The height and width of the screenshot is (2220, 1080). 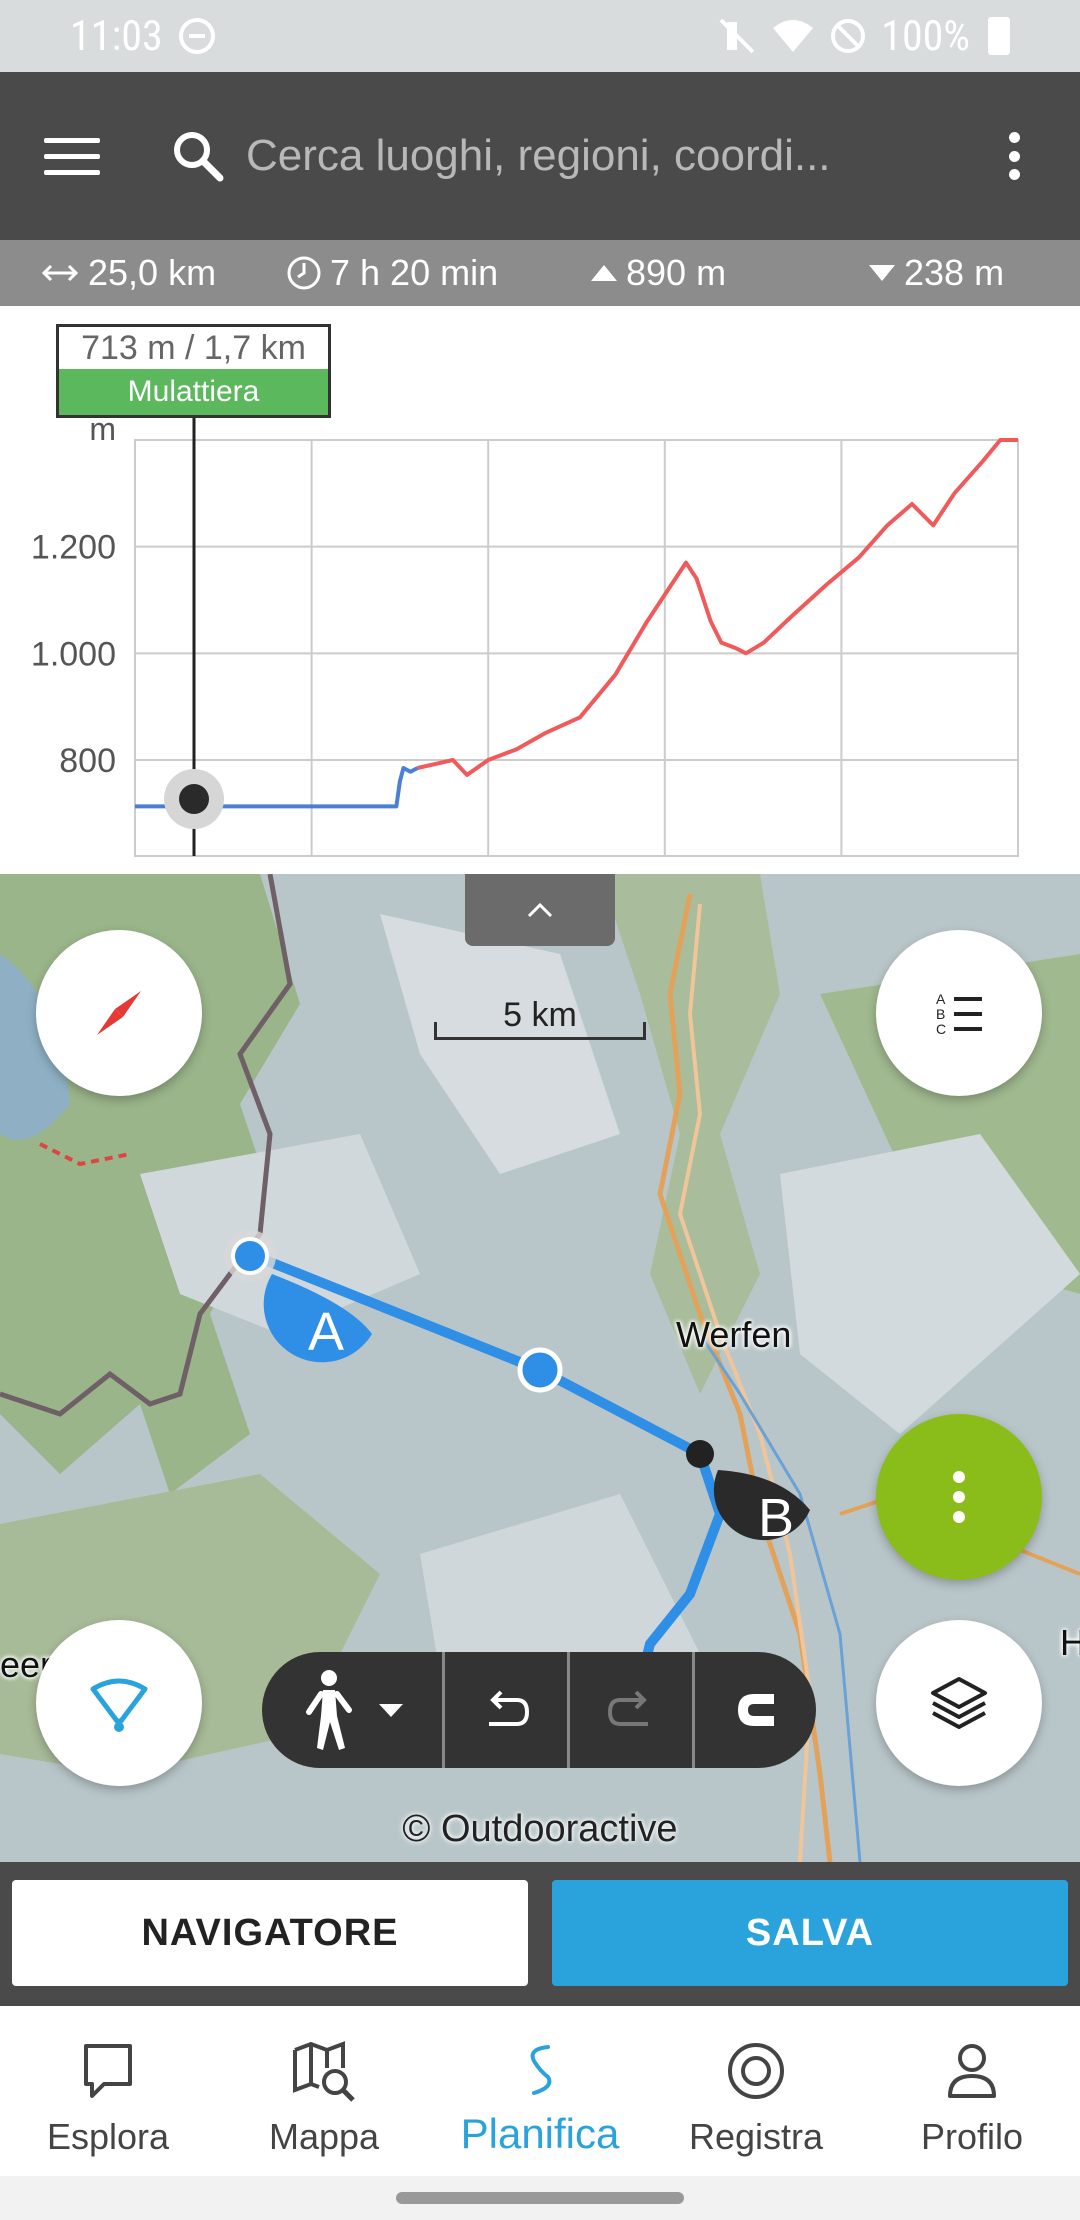 I want to click on navigator-button: NAVIGATORE, so click(x=270, y=1933).